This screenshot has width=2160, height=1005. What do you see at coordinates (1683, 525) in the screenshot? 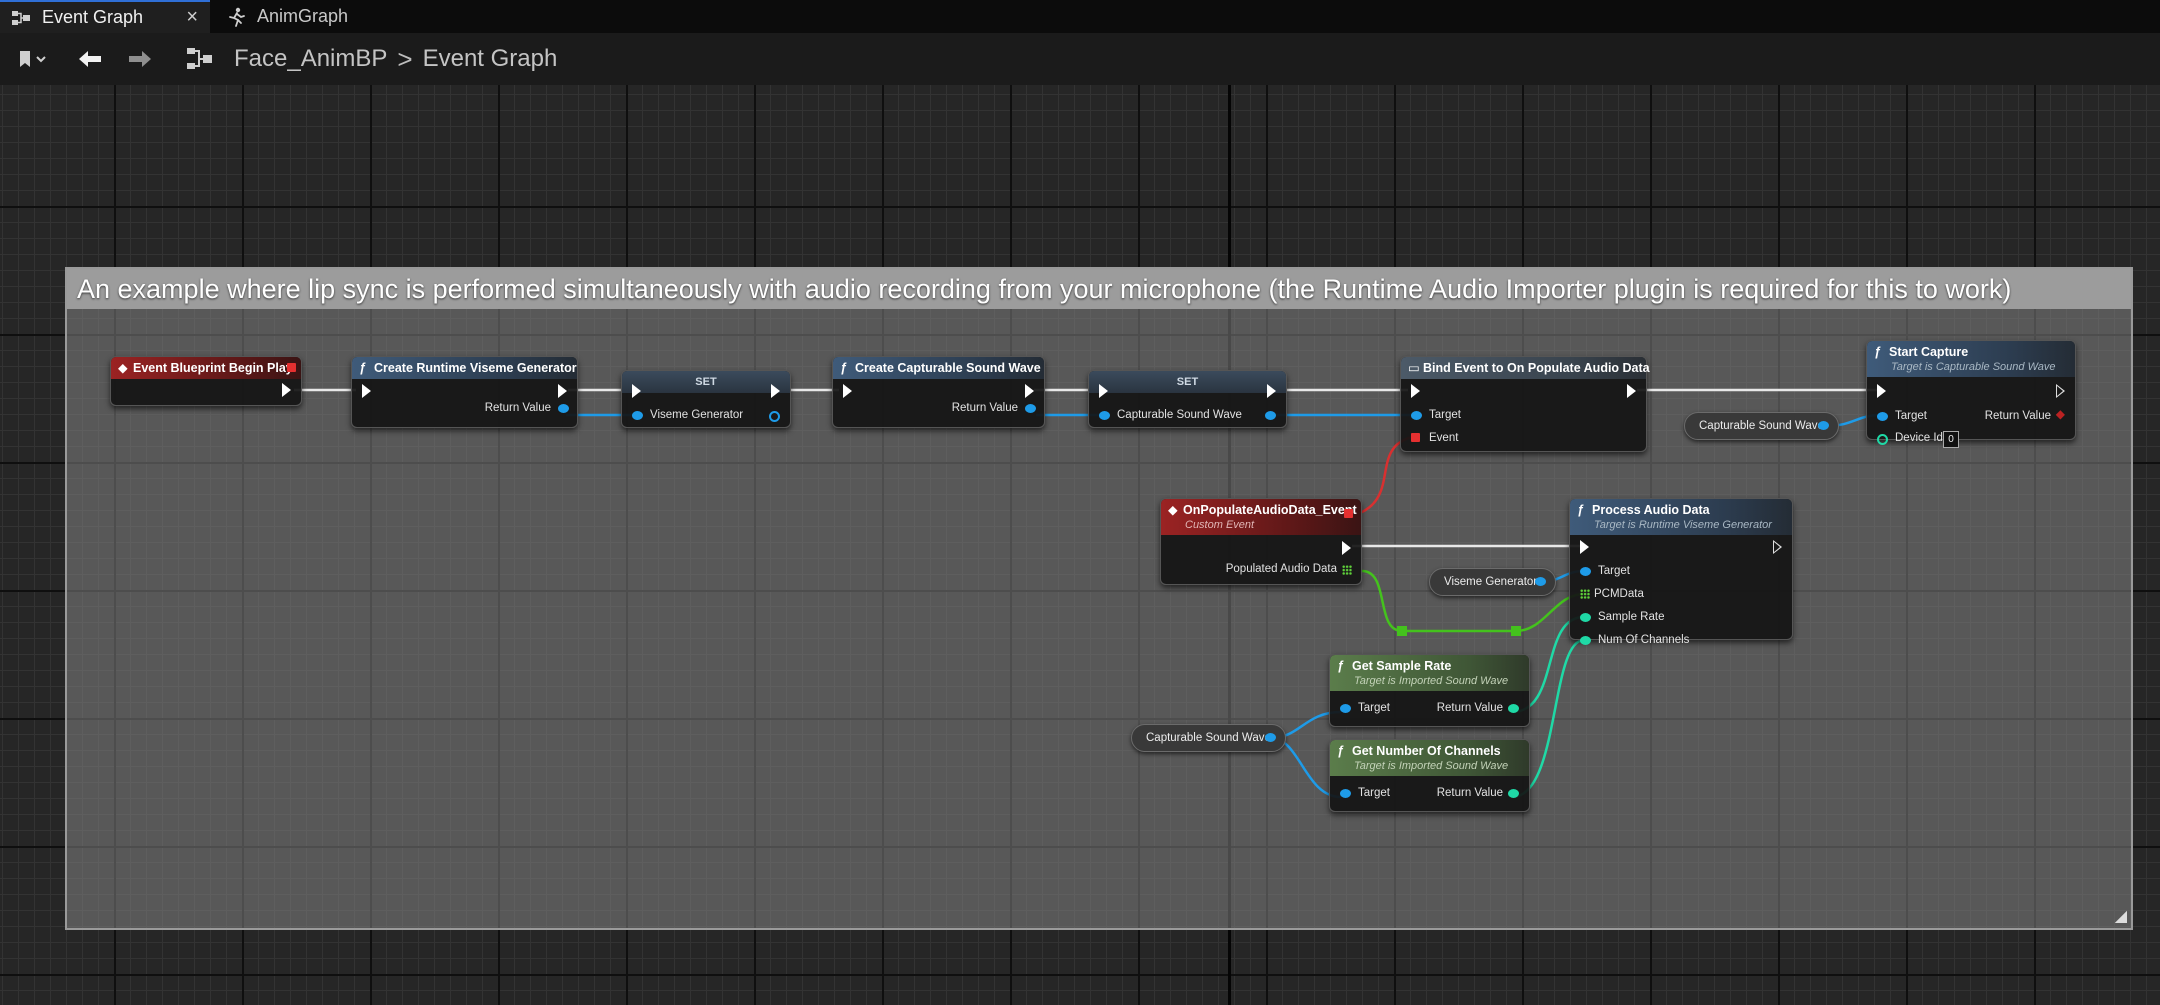
I see `node-subtitle: Target is Runtime Viseme Generator` at bounding box center [1683, 525].